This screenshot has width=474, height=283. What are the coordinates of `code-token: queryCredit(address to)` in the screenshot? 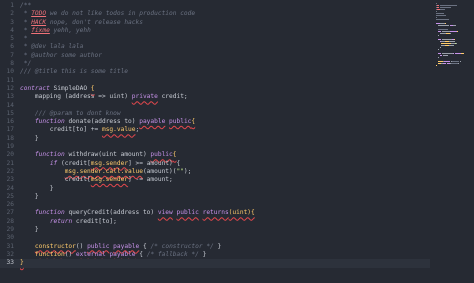 It's located at (111, 213).